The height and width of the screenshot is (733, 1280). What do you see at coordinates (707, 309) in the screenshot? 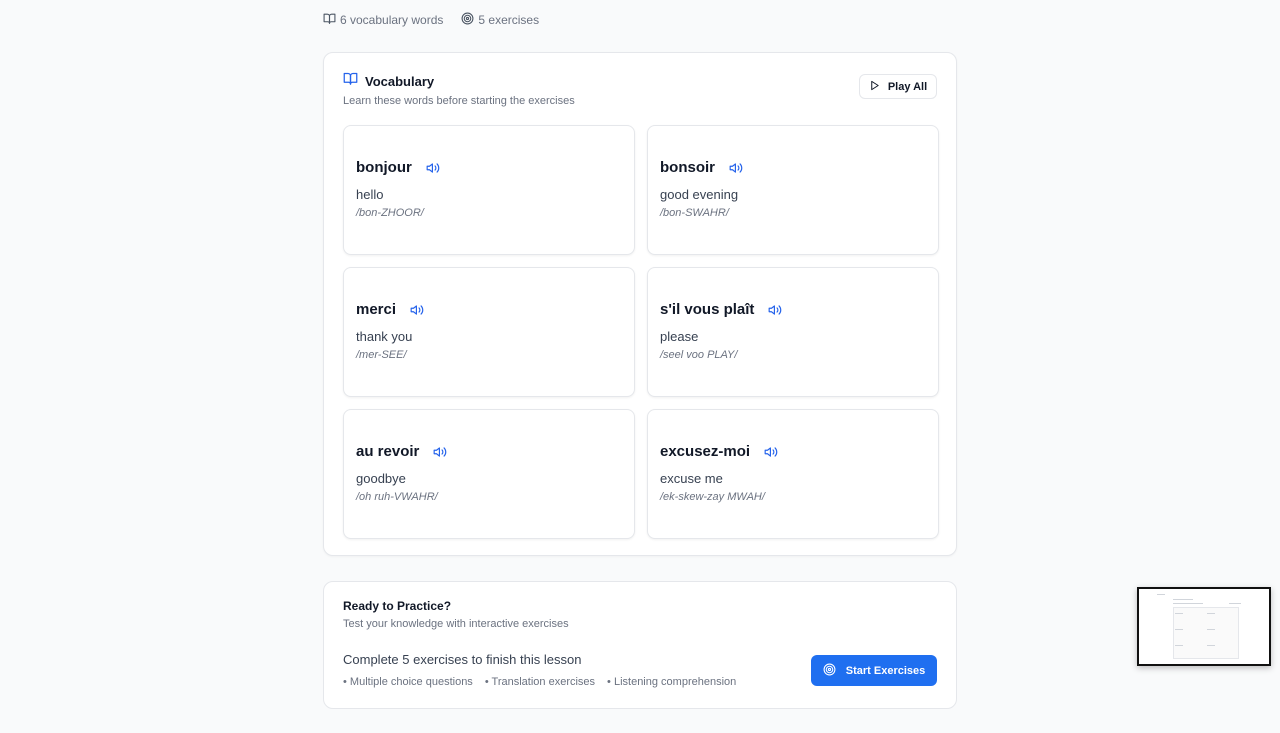
I see `word-text: s'il vous plaît` at bounding box center [707, 309].